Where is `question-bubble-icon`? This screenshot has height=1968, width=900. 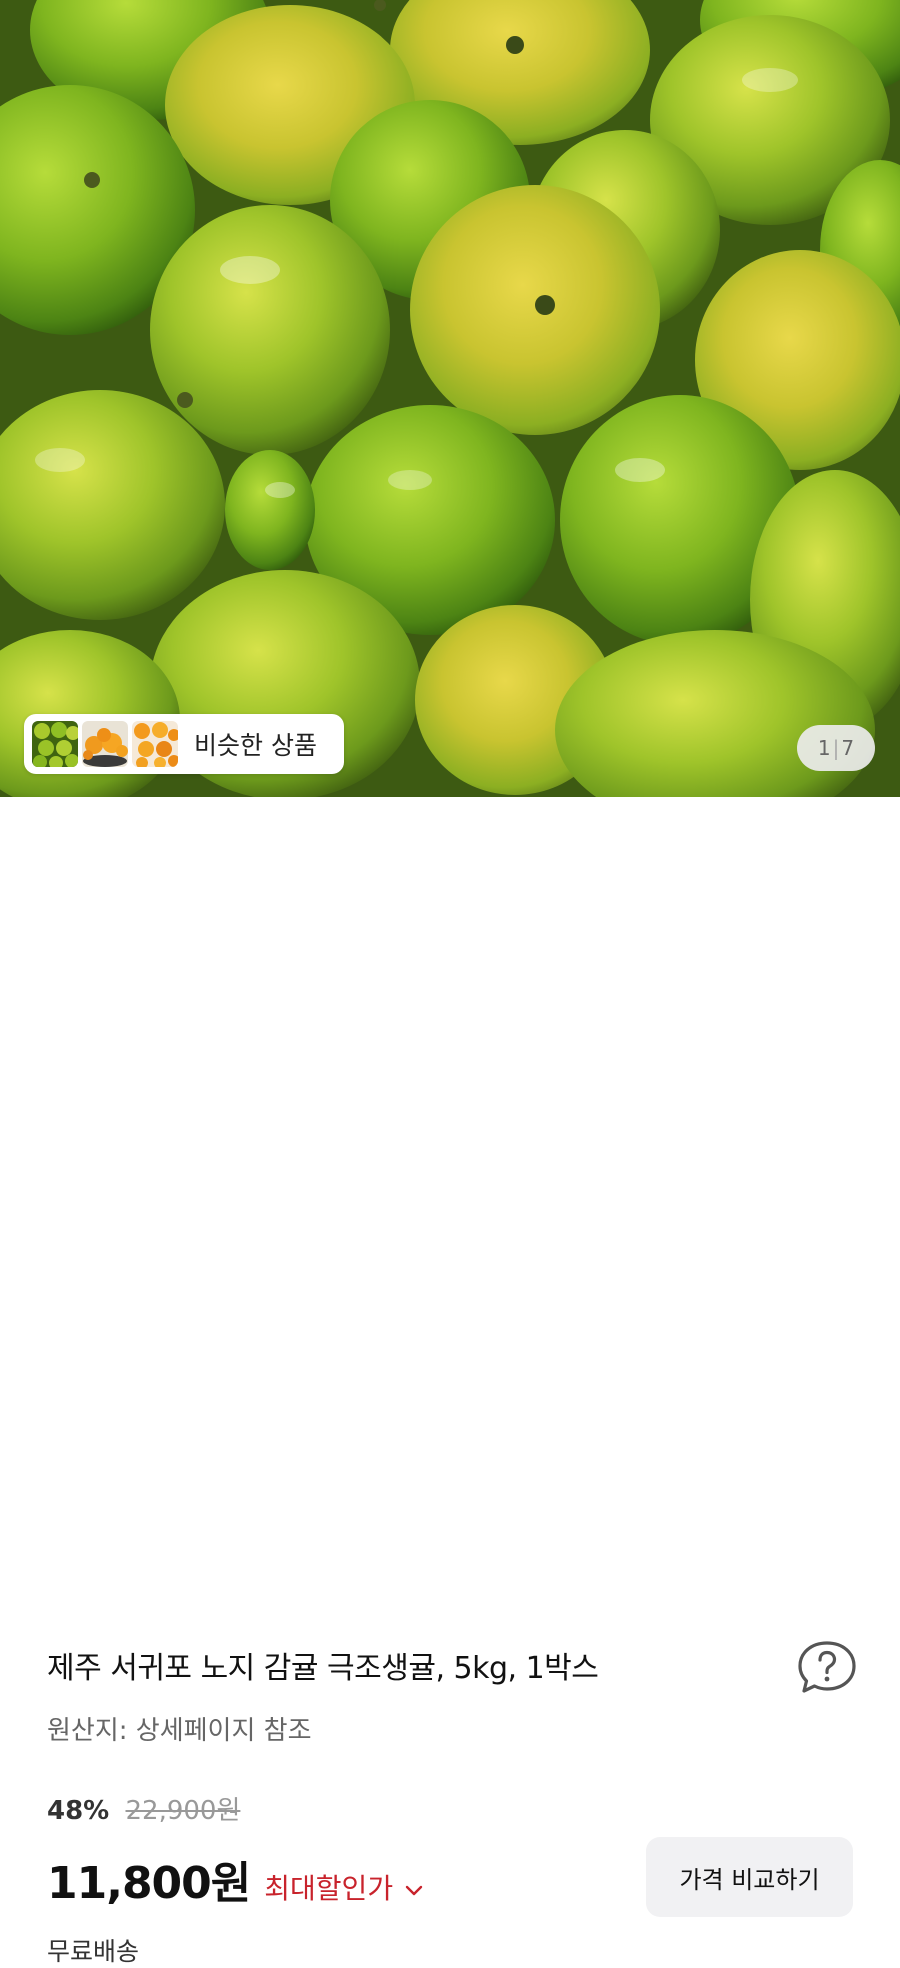 question-bubble-icon is located at coordinates (827, 1667).